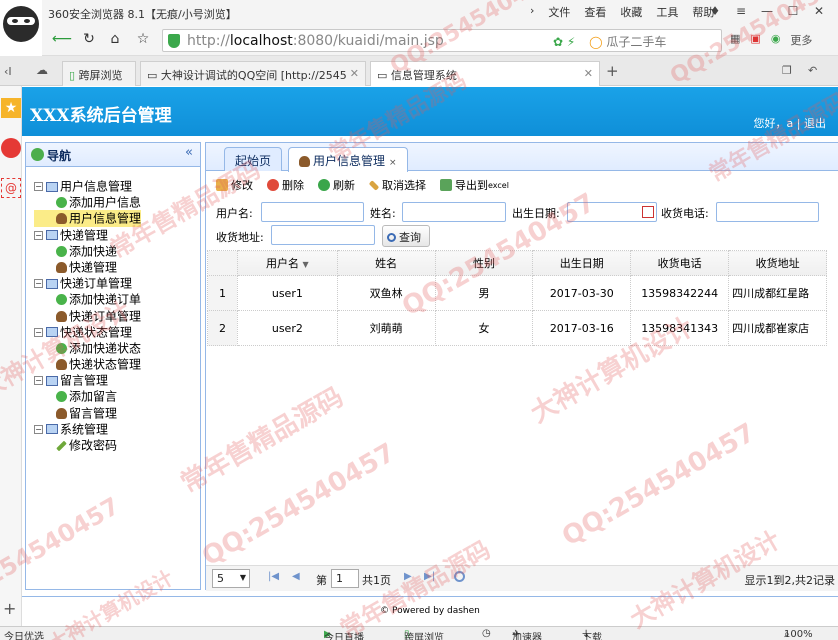  I want to click on url-text: http://localhost:8080/kuaidi/main.jsp, so click(315, 41).